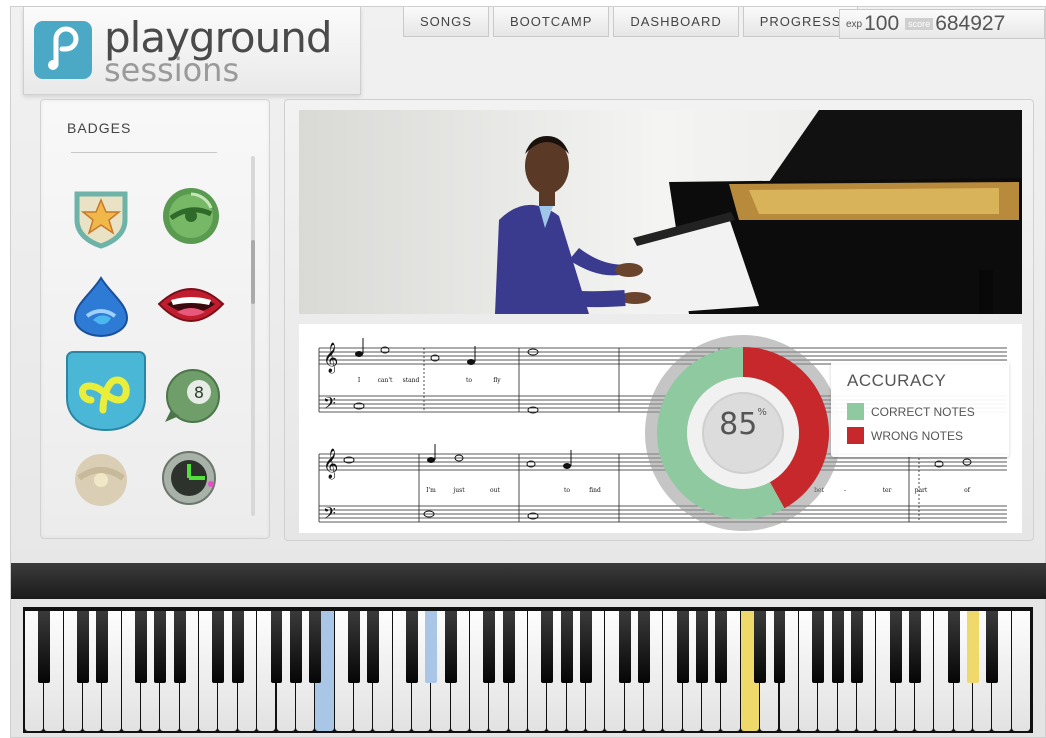  I want to click on singing-mouth-badge-icon, so click(191, 306).